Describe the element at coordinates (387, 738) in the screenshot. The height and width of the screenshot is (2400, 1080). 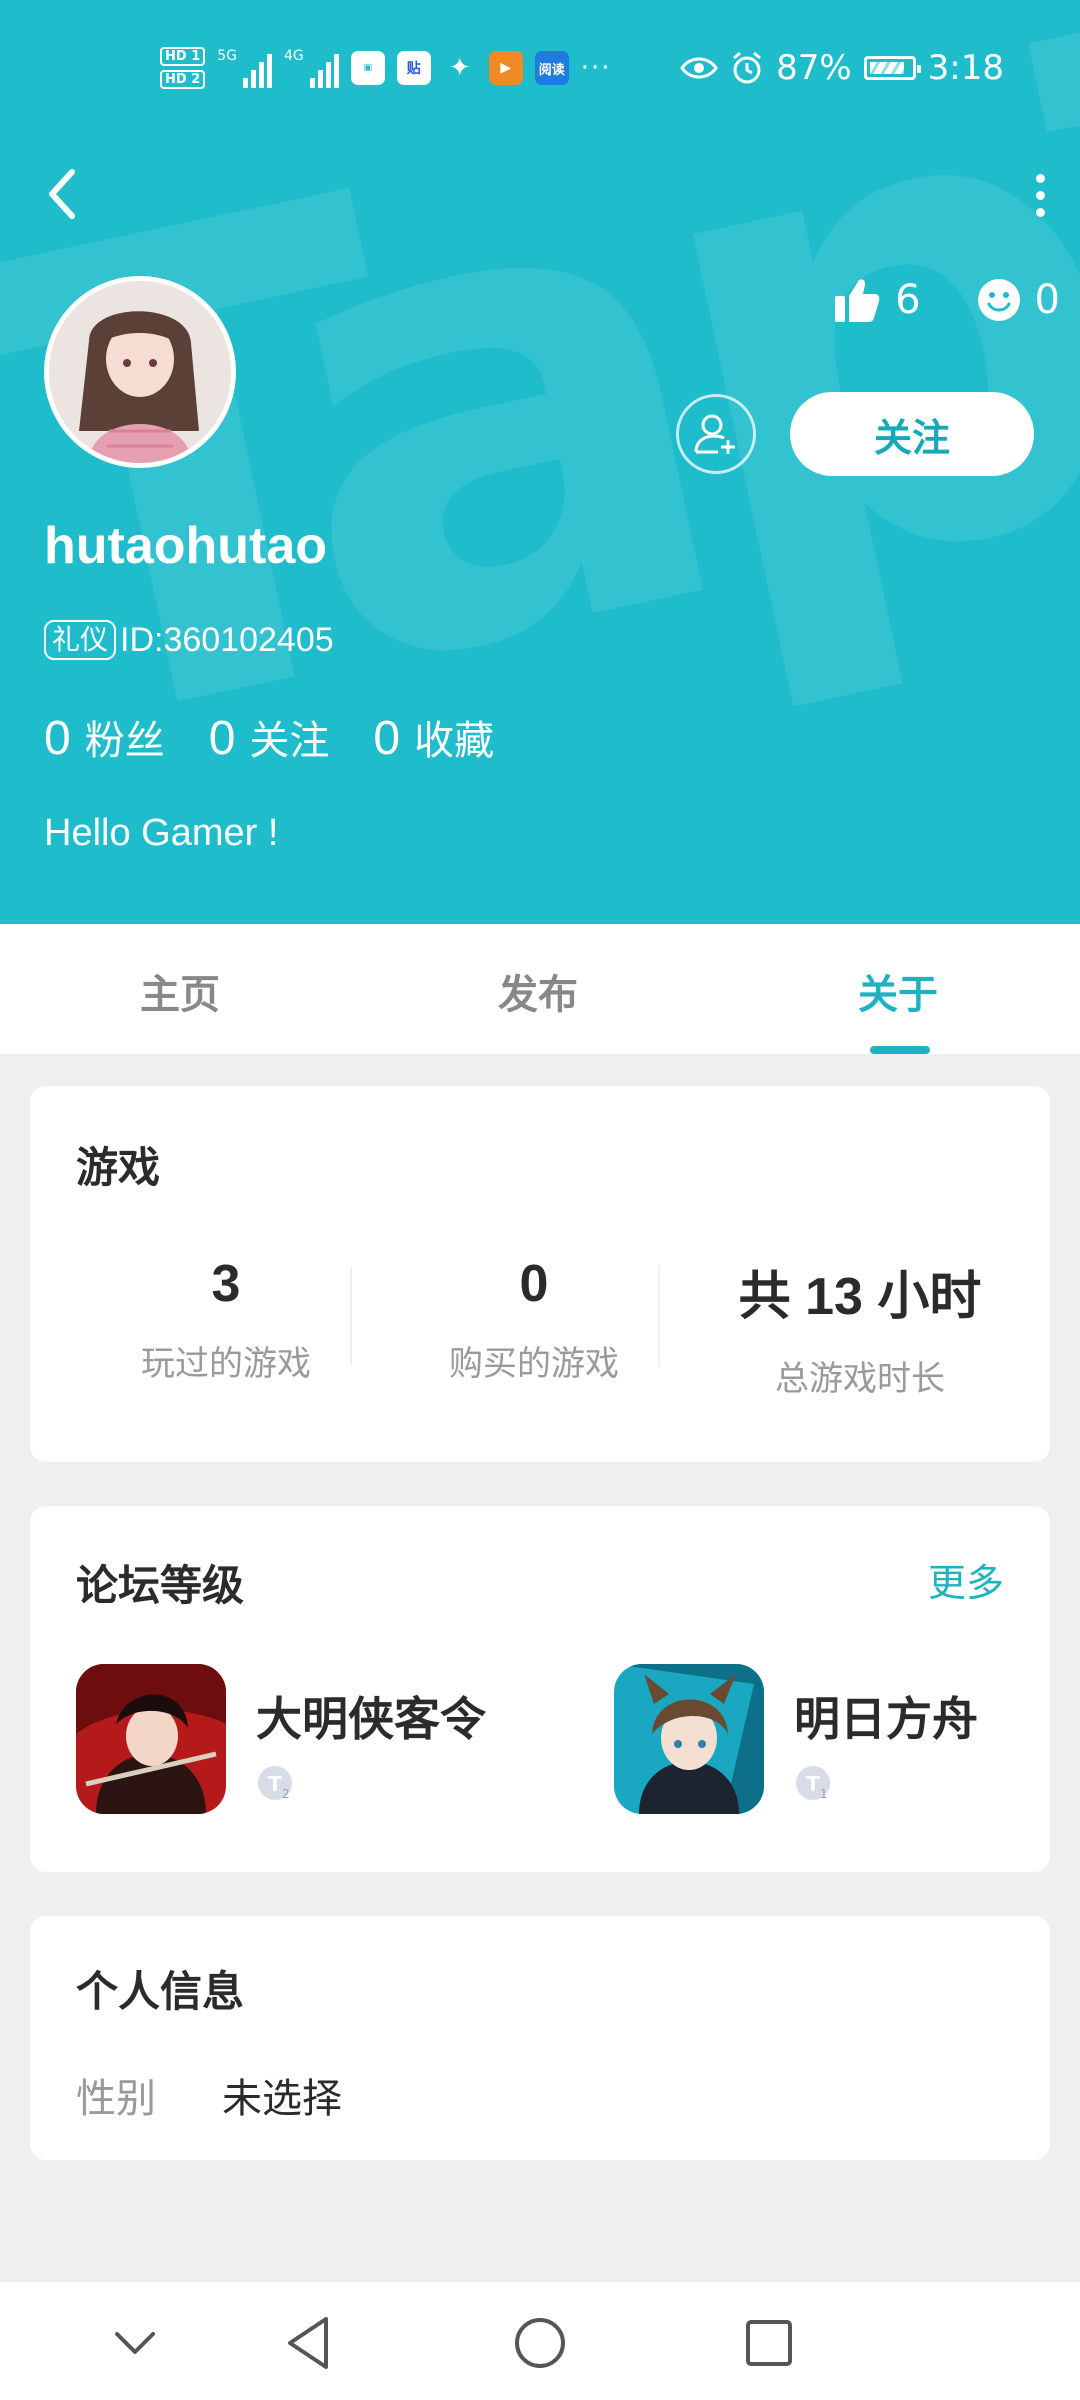
I see `favorites-count: 0` at that location.